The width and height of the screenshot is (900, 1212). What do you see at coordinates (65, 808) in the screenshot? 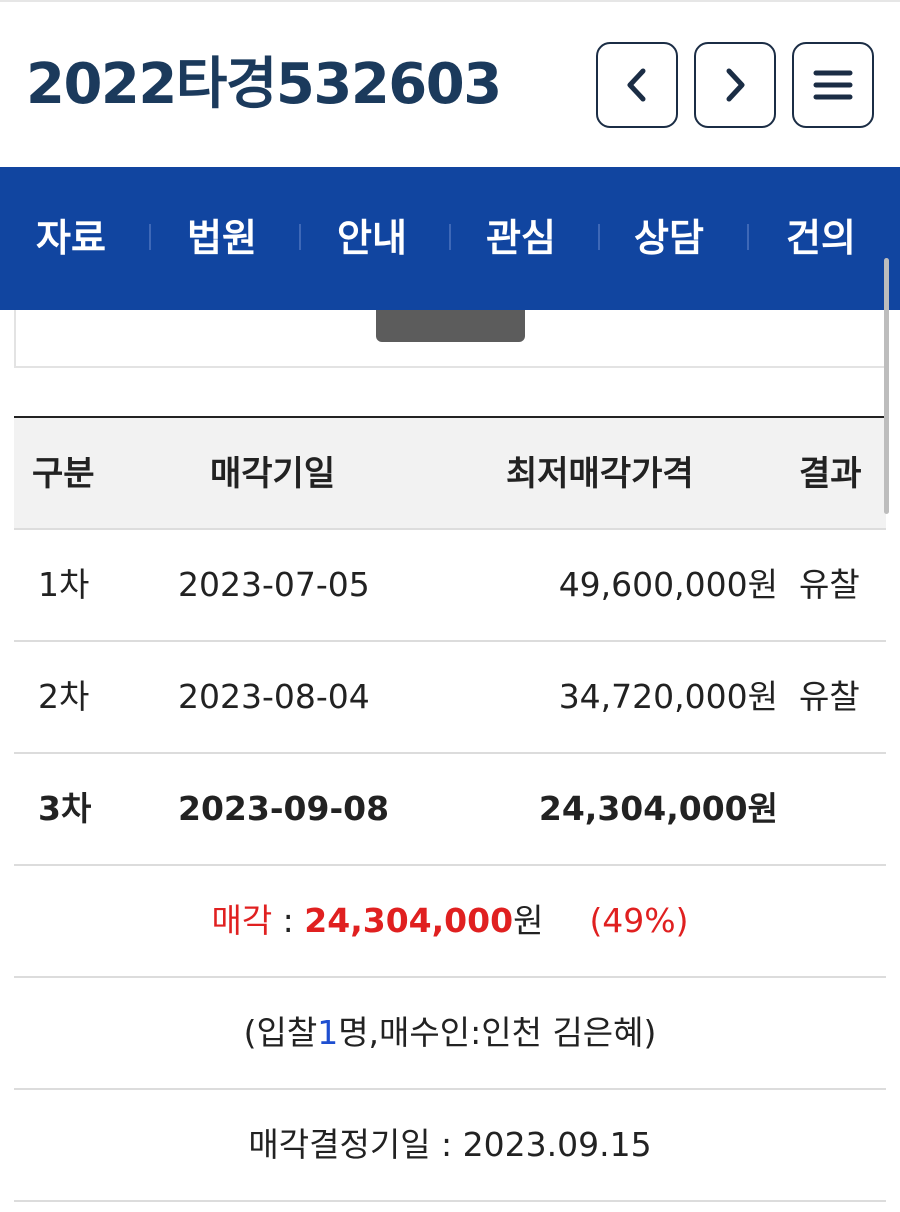
I see `row-round: 3차` at bounding box center [65, 808].